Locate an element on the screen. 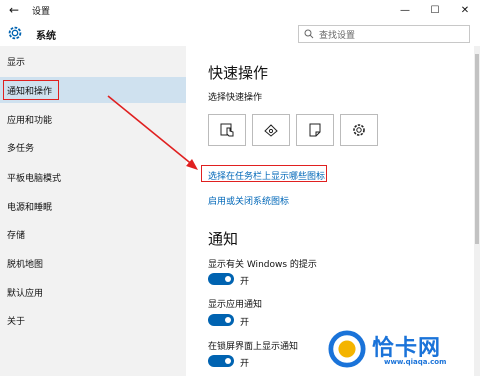 The width and height of the screenshot is (480, 376). toggle-lock-screen is located at coordinates (221, 361).